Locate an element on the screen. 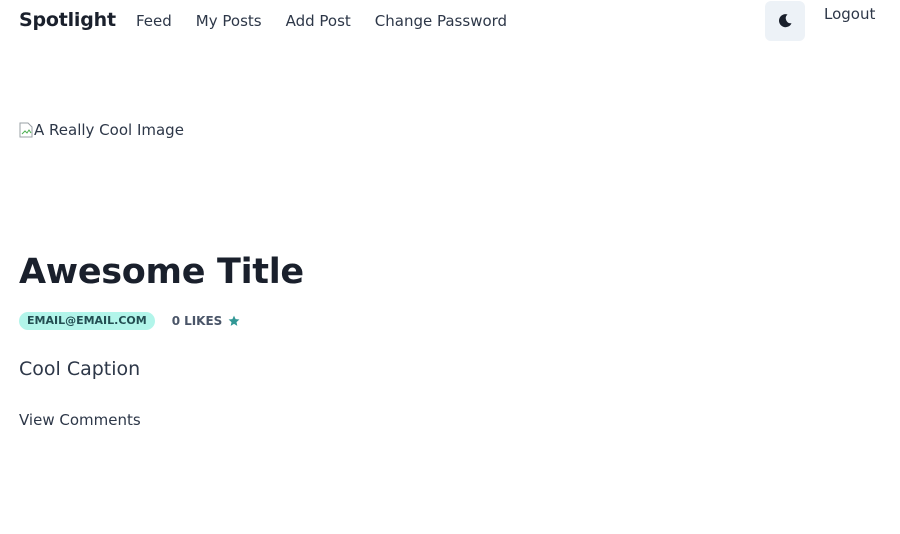 Image resolution: width=900 pixels, height=534 pixels. star-icon is located at coordinates (234, 320).